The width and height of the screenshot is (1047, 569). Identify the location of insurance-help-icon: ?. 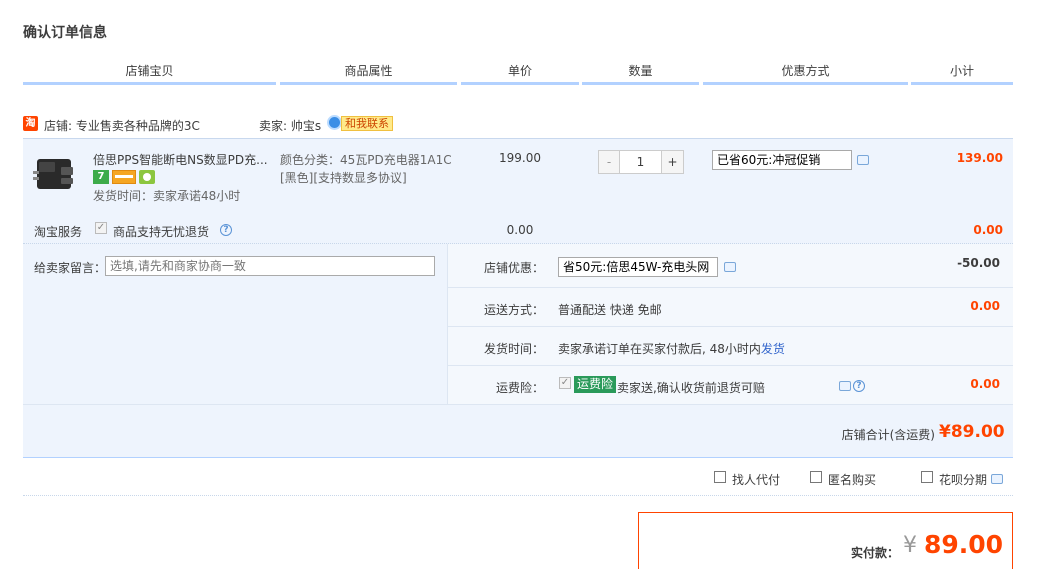
(859, 386).